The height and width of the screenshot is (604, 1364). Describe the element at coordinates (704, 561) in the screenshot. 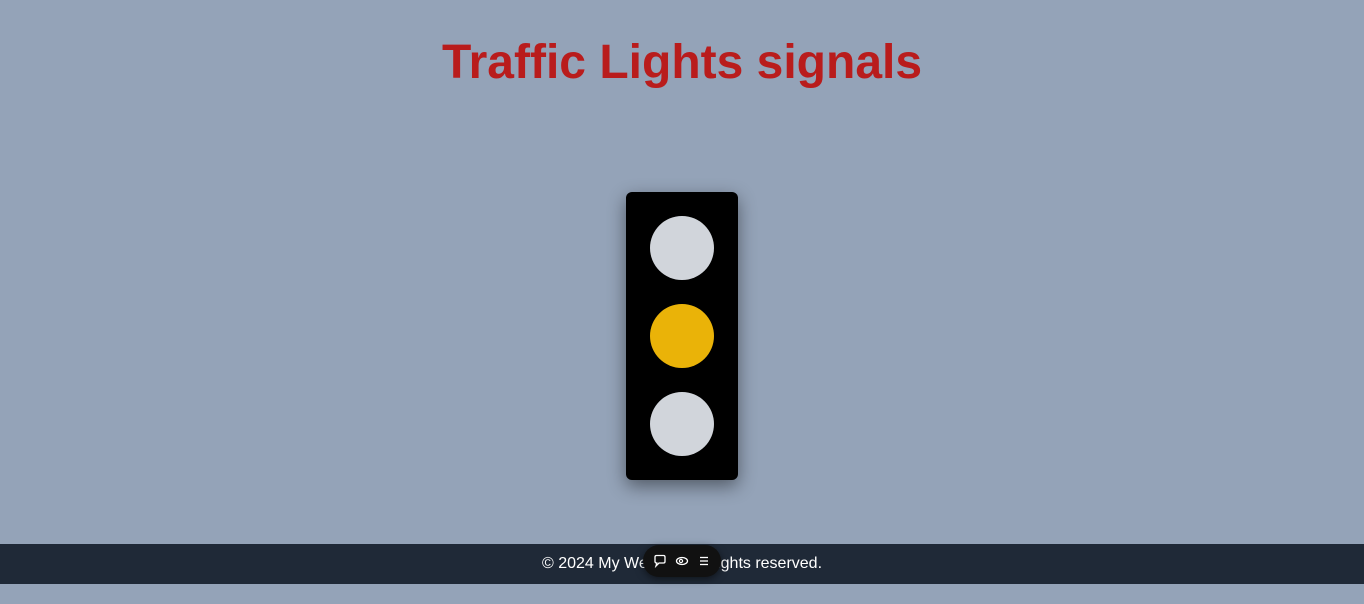

I see `menu-icon` at that location.